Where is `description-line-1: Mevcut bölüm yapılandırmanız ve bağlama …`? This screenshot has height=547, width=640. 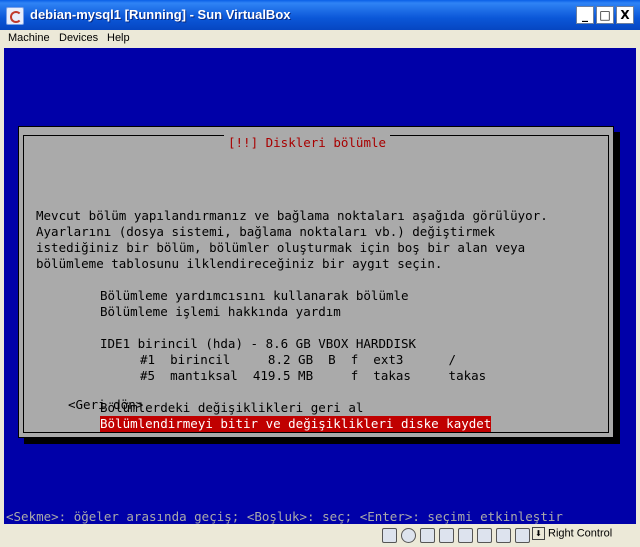
description-line-1: Mevcut bölüm yapılandırmanız ve bağlama … is located at coordinates (292, 215).